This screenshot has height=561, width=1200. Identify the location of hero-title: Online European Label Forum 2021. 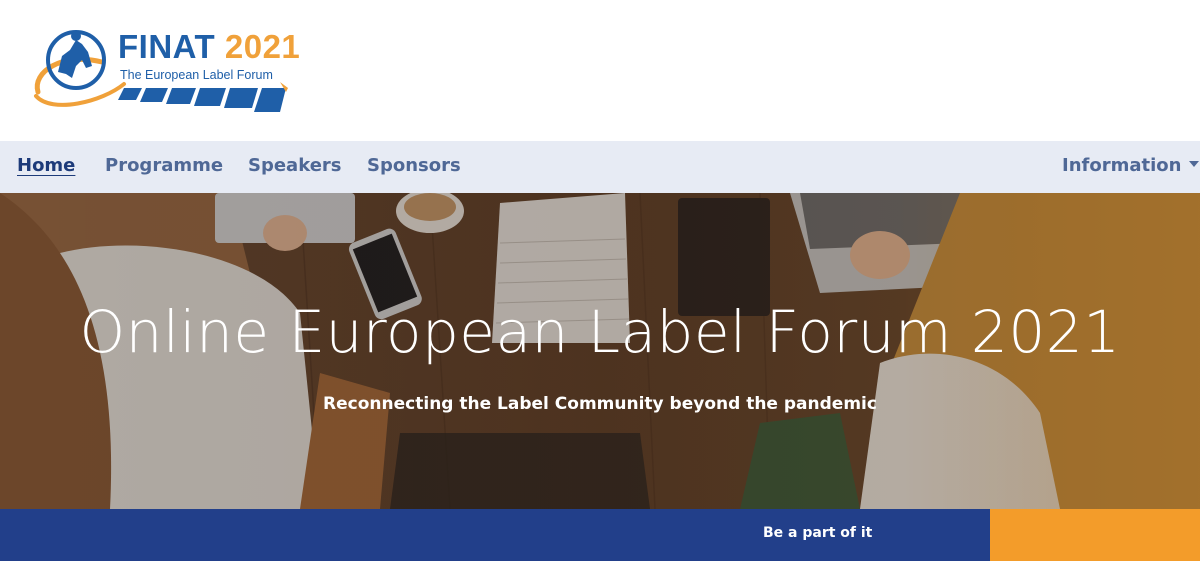
(600, 332).